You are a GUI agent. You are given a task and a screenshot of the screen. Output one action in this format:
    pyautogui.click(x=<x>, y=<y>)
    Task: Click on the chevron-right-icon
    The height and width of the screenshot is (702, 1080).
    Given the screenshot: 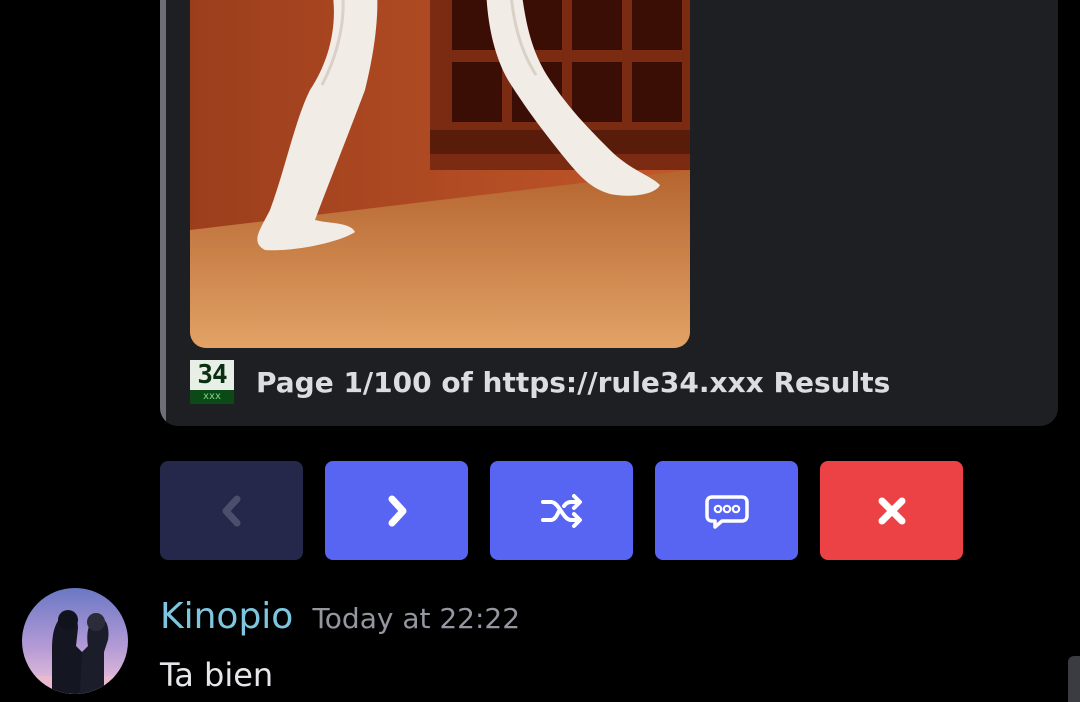 What is the action you would take?
    pyautogui.click(x=397, y=510)
    